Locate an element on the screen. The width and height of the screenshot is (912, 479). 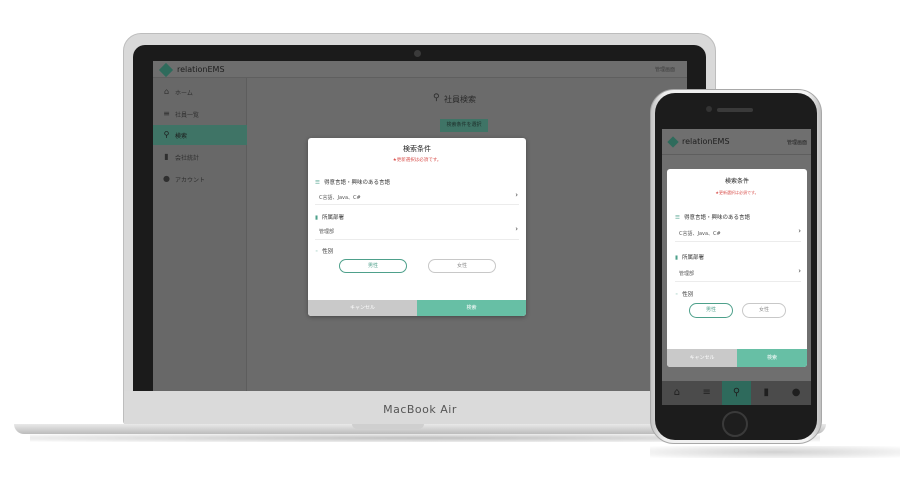
phone-shadow is located at coordinates (775, 452).